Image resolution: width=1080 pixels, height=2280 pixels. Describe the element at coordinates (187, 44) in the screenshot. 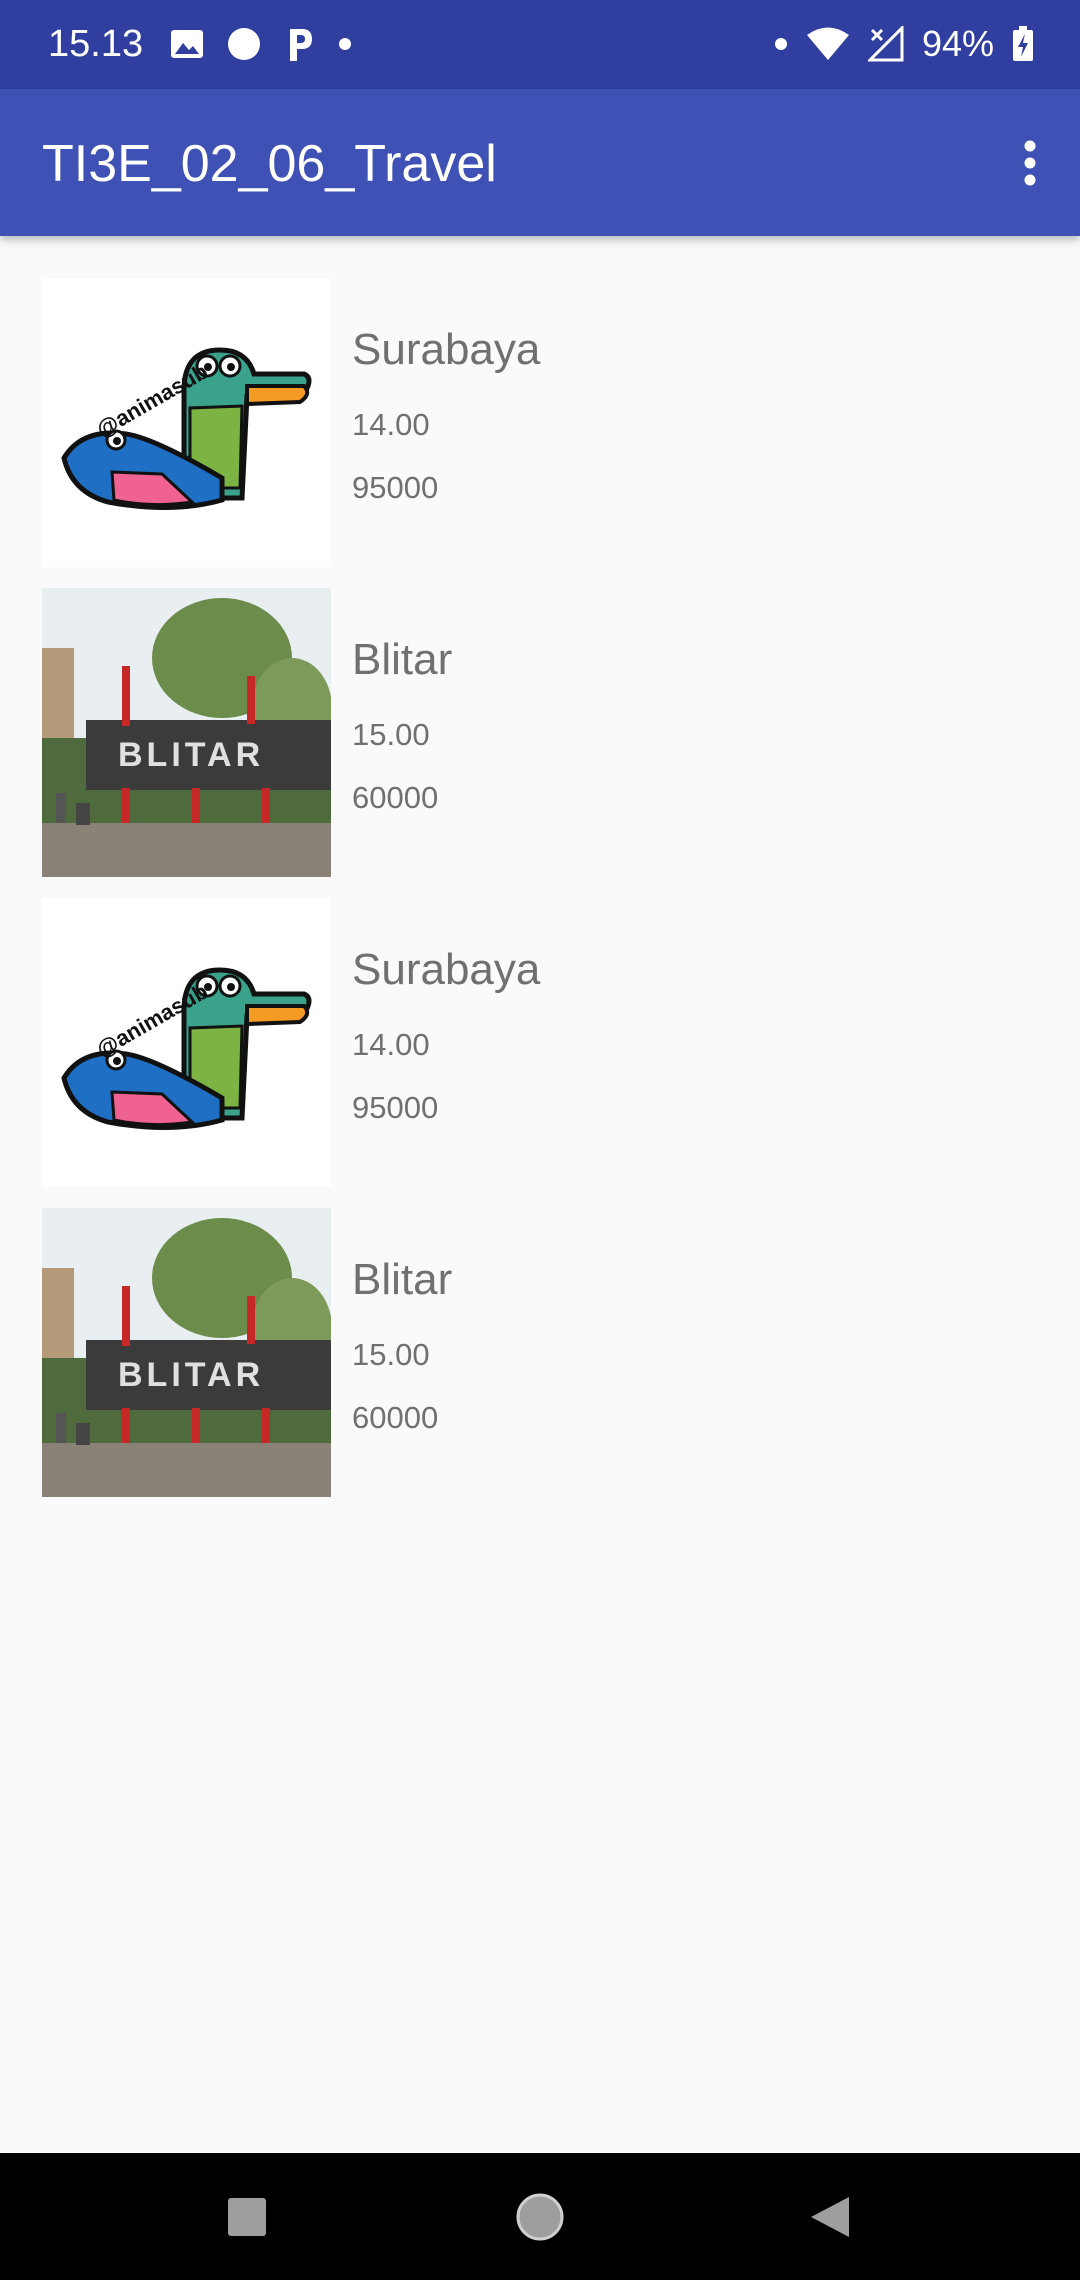

I see `image-icon` at that location.